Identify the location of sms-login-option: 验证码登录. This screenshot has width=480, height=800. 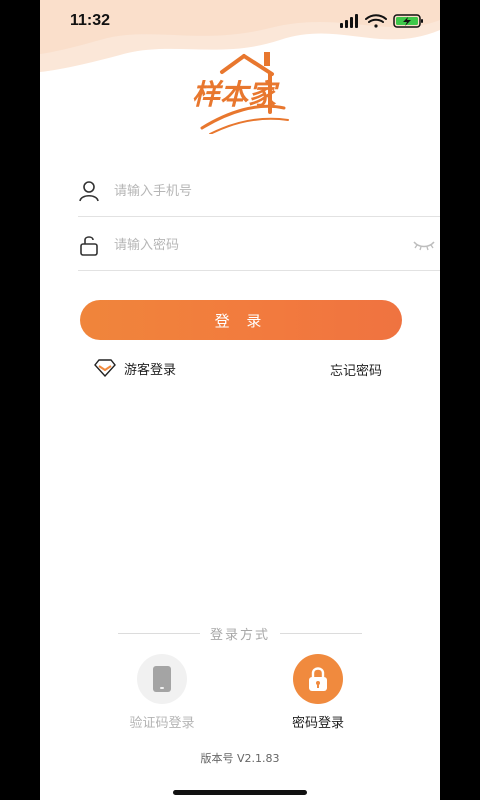
(162, 692).